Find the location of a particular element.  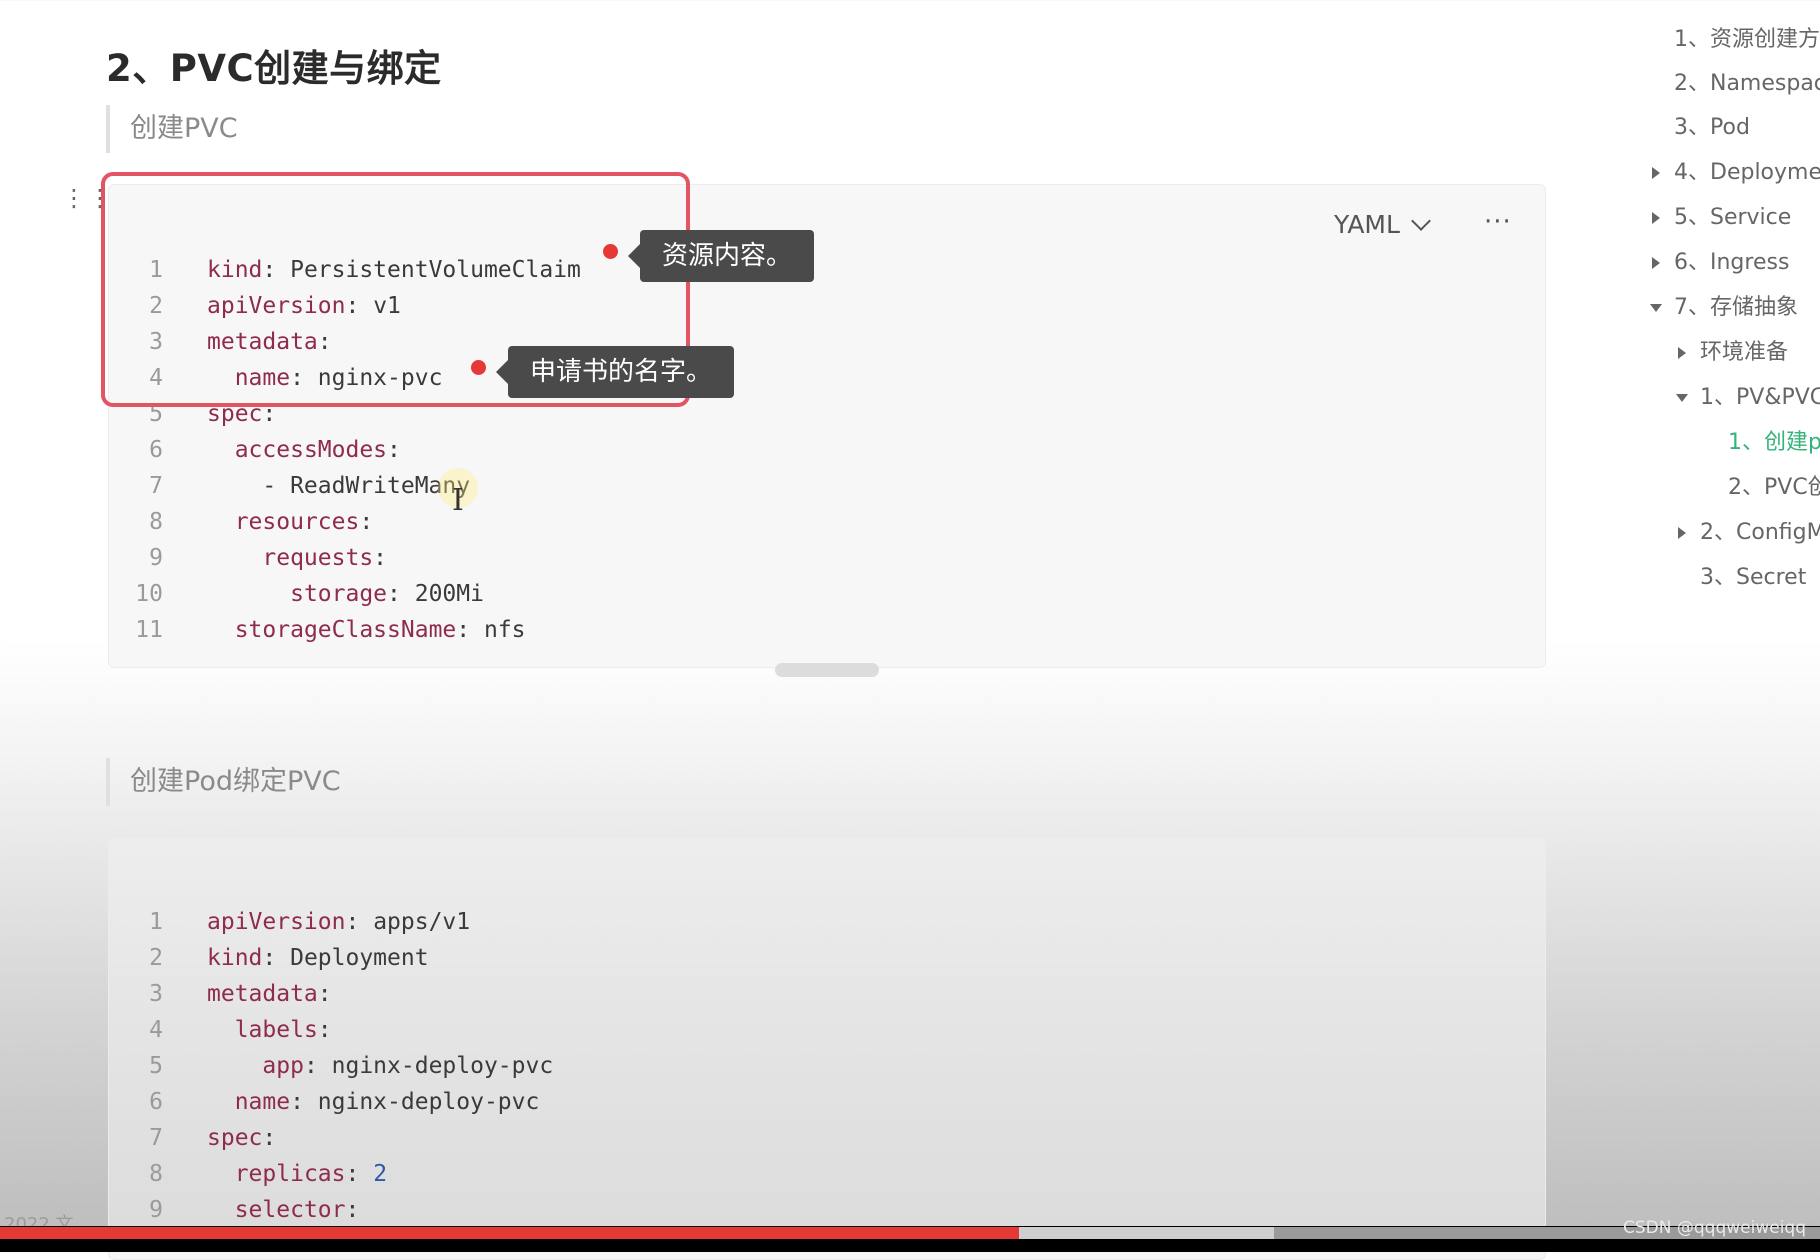

horizontal-scrollbar is located at coordinates (827, 670).